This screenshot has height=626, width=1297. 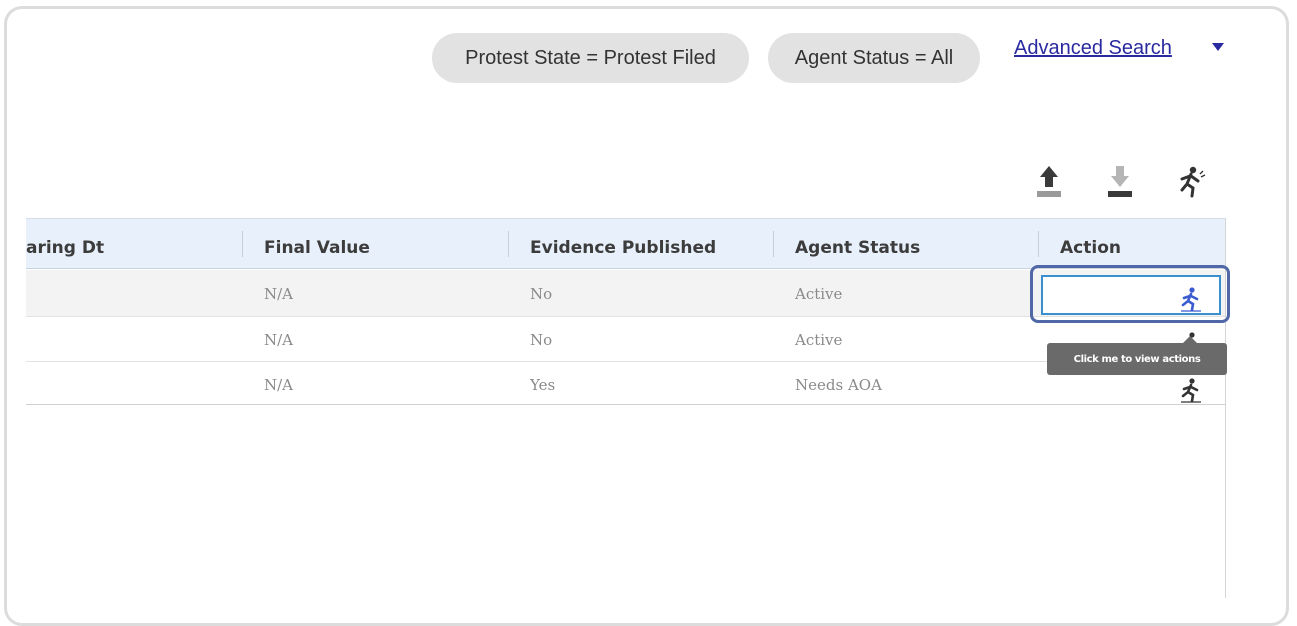 What do you see at coordinates (874, 58) in the screenshot?
I see `filter-chip-agent-status: Agent Status = All` at bounding box center [874, 58].